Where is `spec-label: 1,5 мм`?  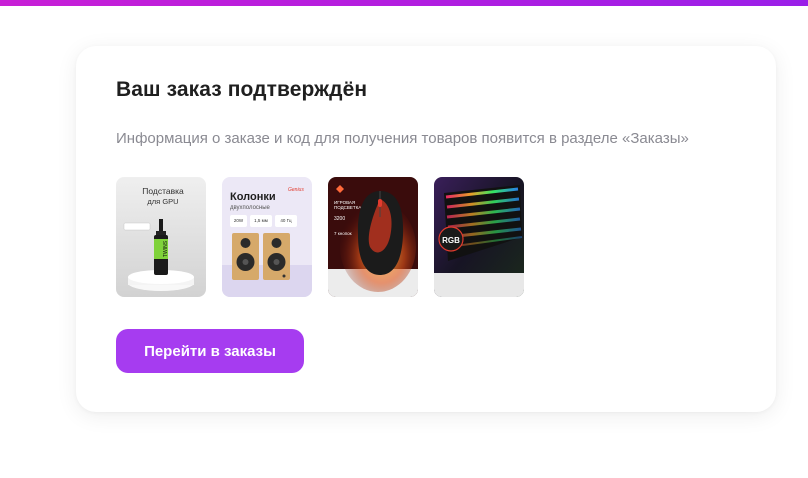
spec-label: 1,5 мм is located at coordinates (261, 220).